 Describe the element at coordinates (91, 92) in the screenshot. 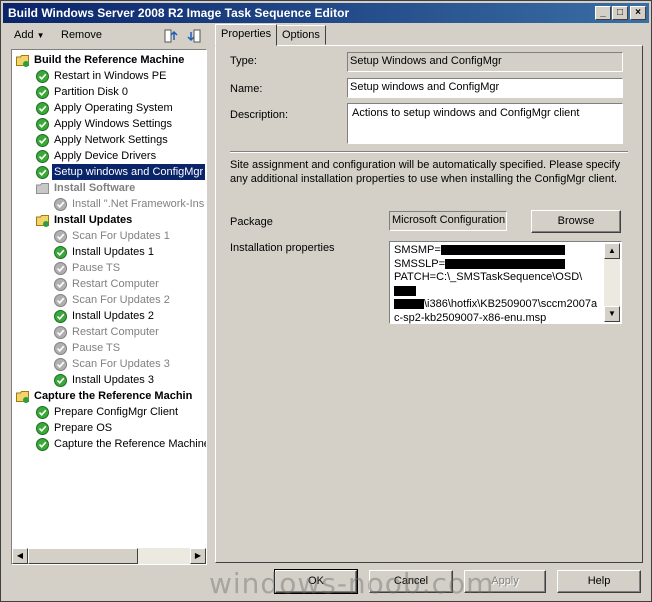

I see `tree-item-label: Partition Disk 0` at that location.